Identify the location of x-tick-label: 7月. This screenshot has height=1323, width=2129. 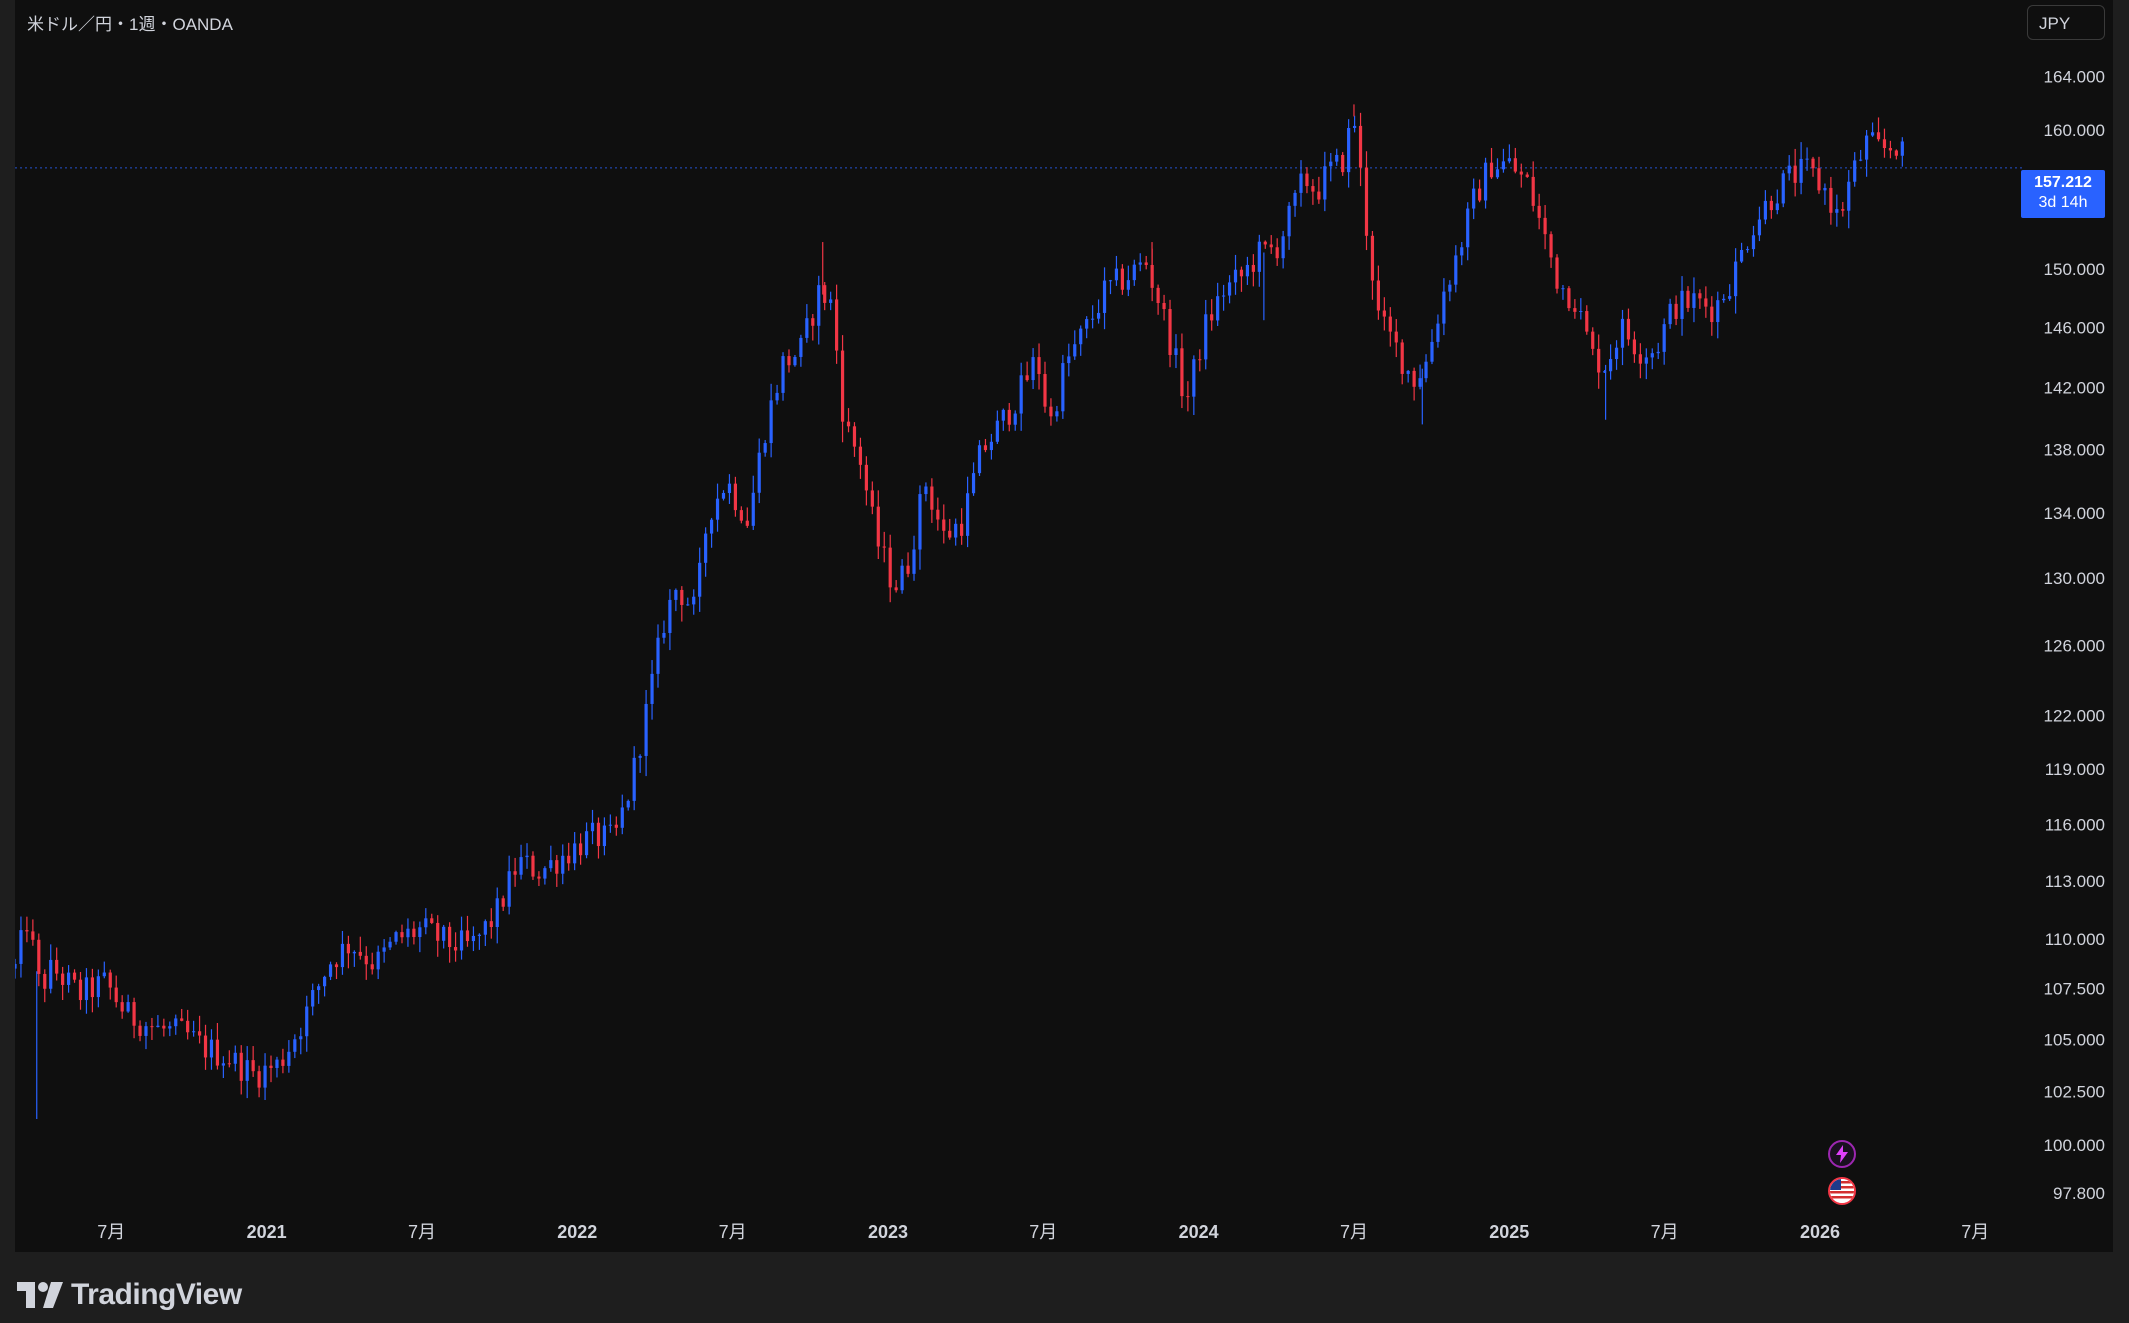
(1354, 1232).